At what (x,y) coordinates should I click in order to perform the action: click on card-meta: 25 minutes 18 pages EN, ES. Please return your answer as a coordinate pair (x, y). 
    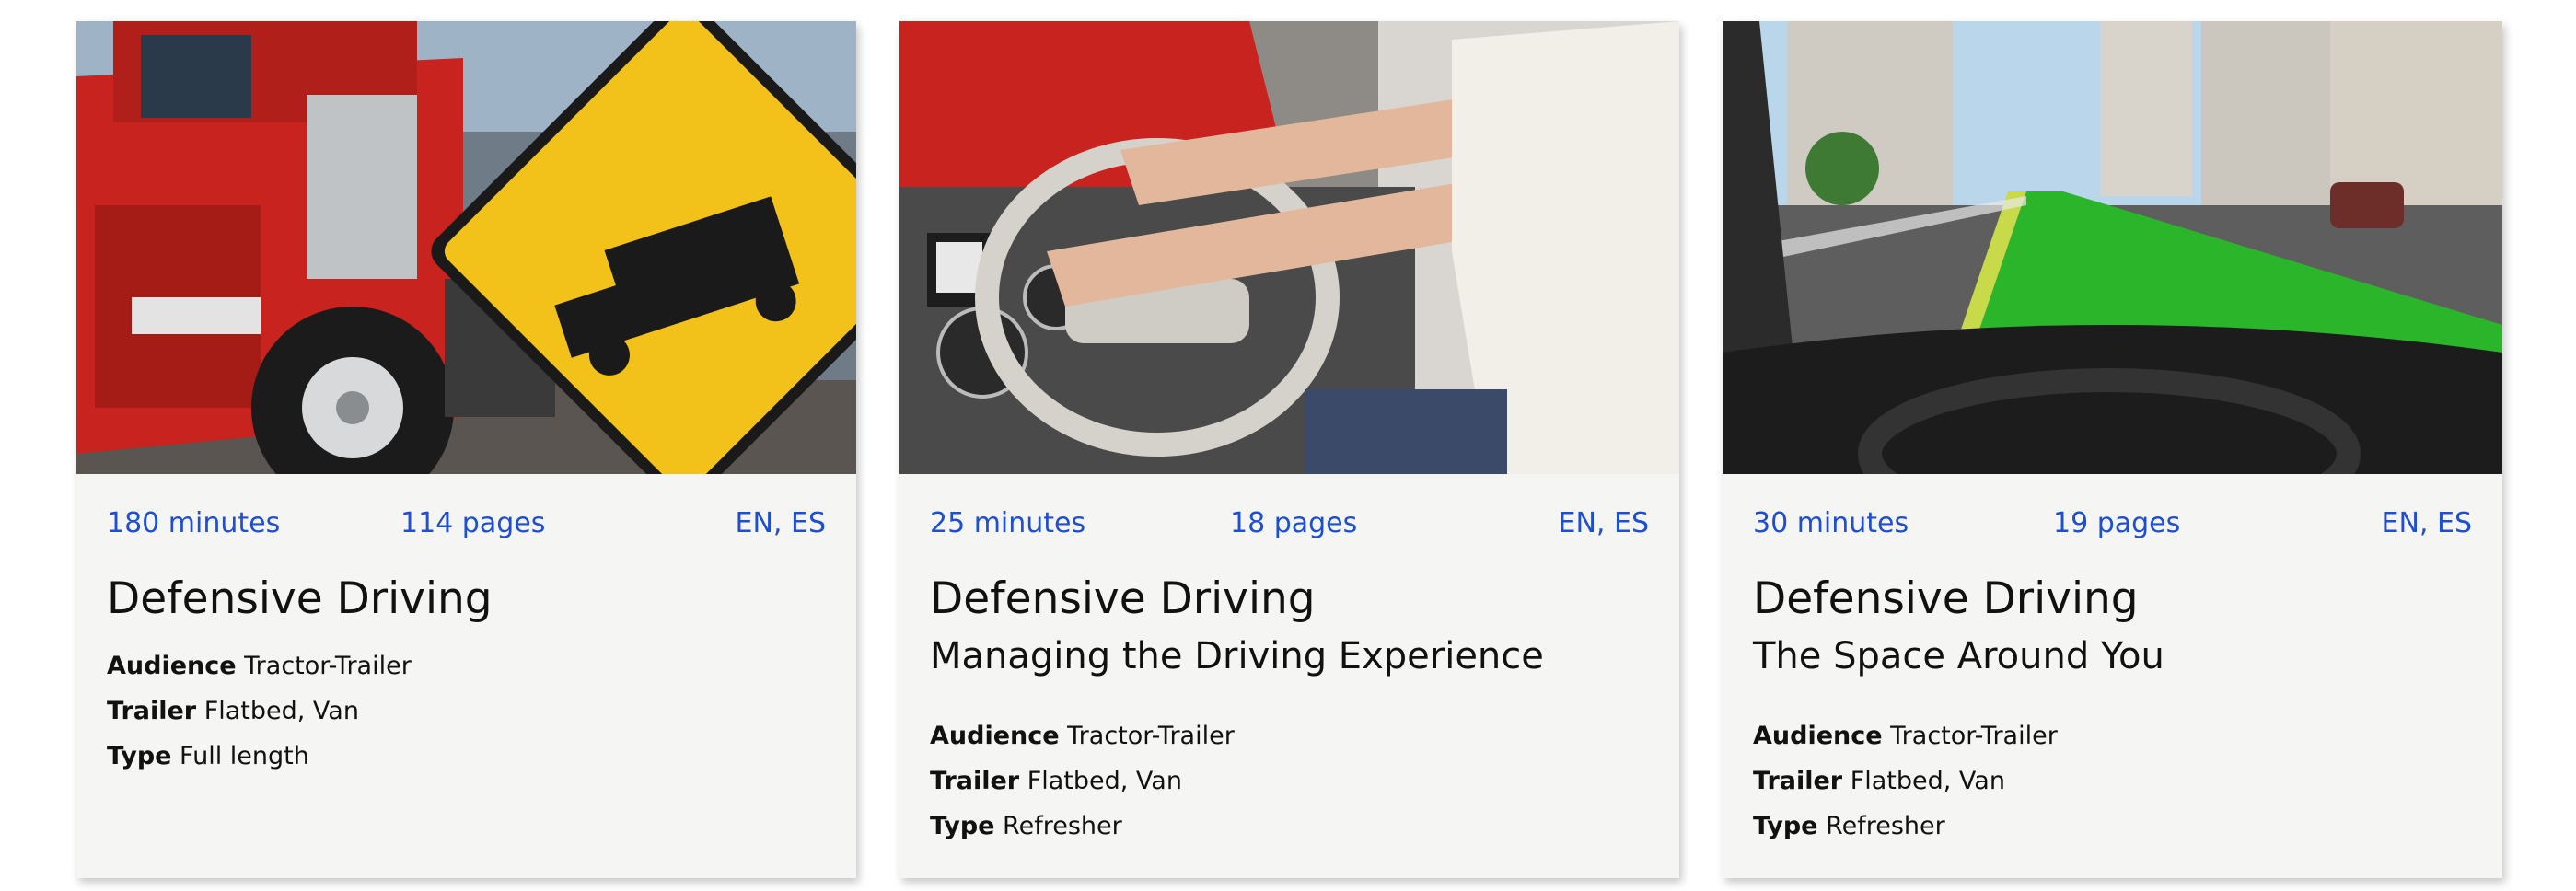
    Looking at the image, I should click on (1289, 522).